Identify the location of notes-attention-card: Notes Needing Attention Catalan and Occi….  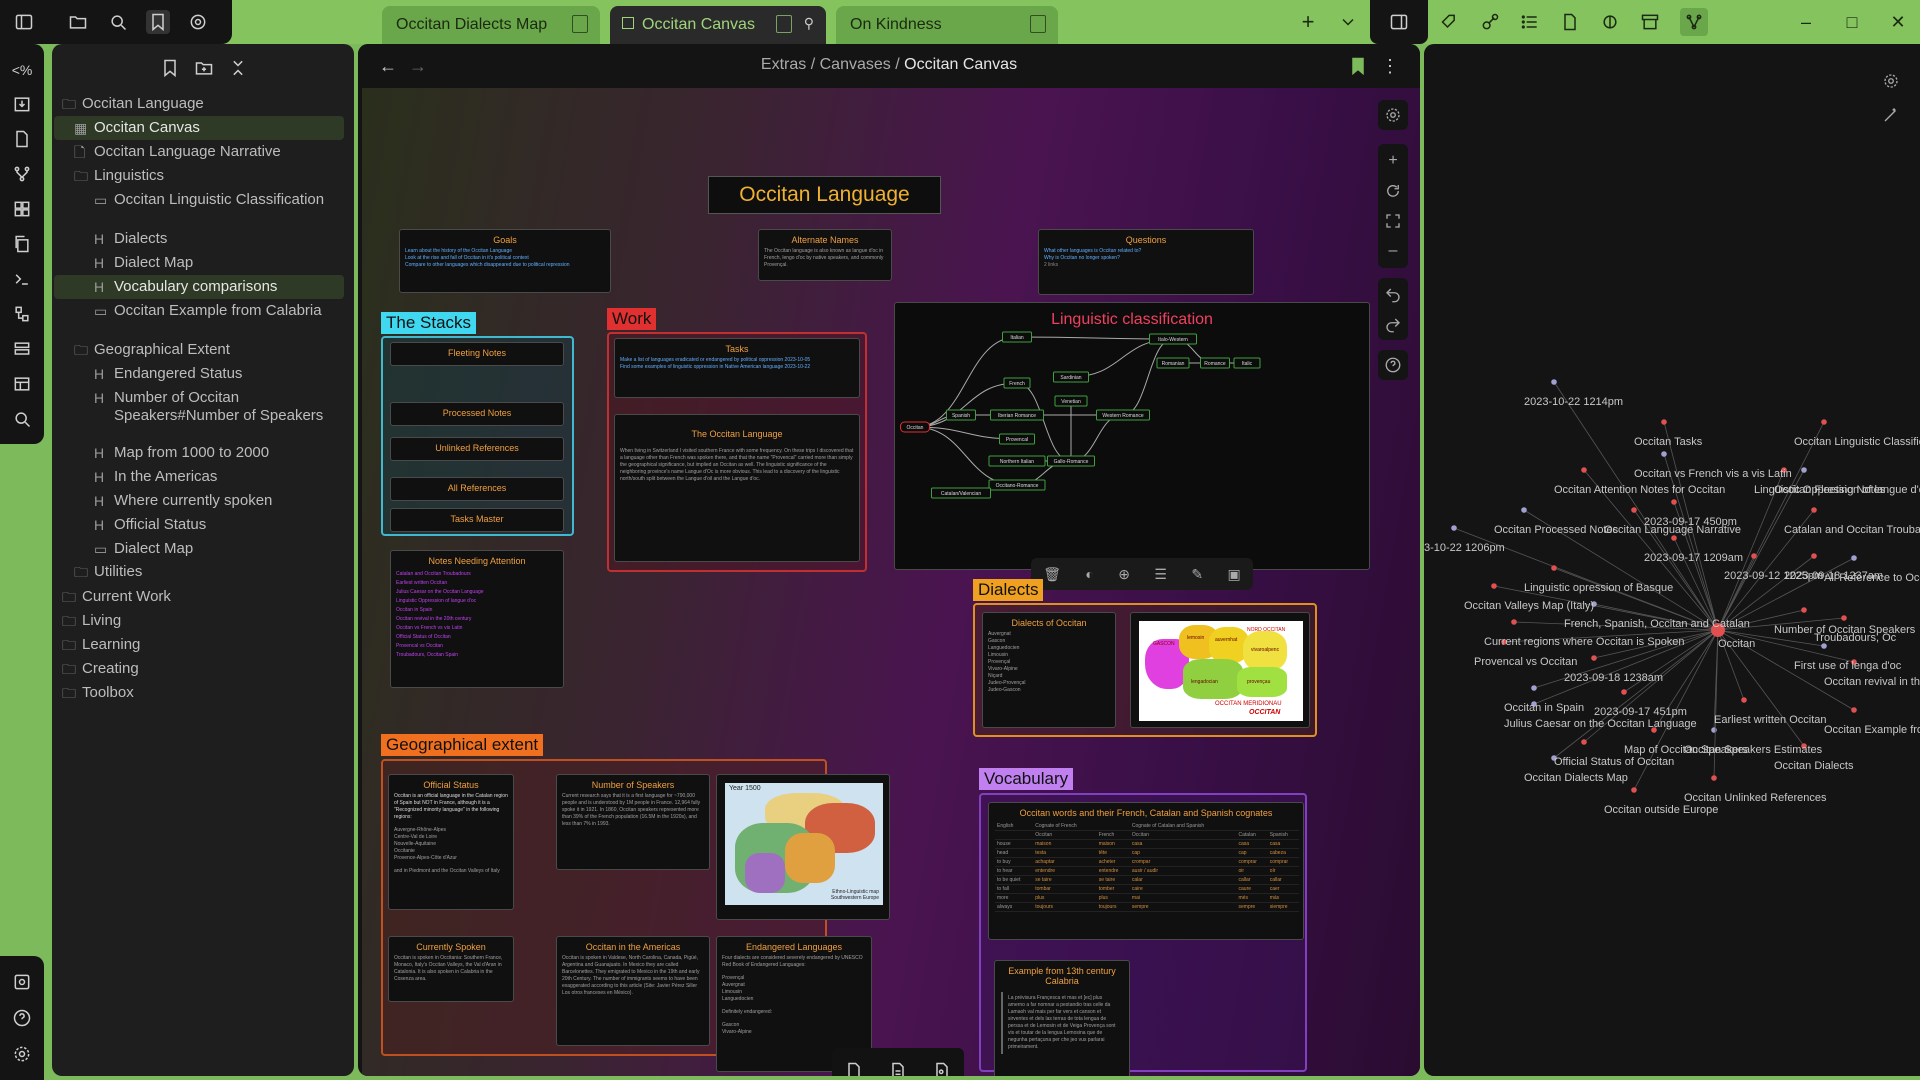
(477, 619).